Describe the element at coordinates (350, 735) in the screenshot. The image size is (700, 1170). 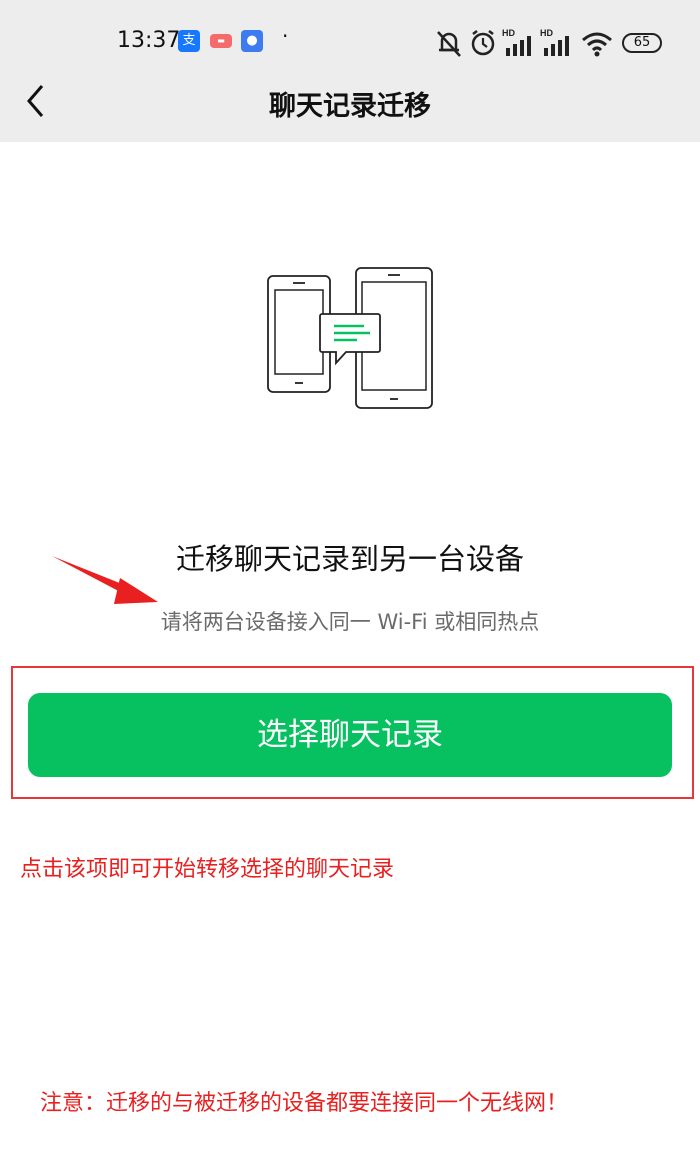
I see `select-chat-history-button: 选择聊天记录` at that location.